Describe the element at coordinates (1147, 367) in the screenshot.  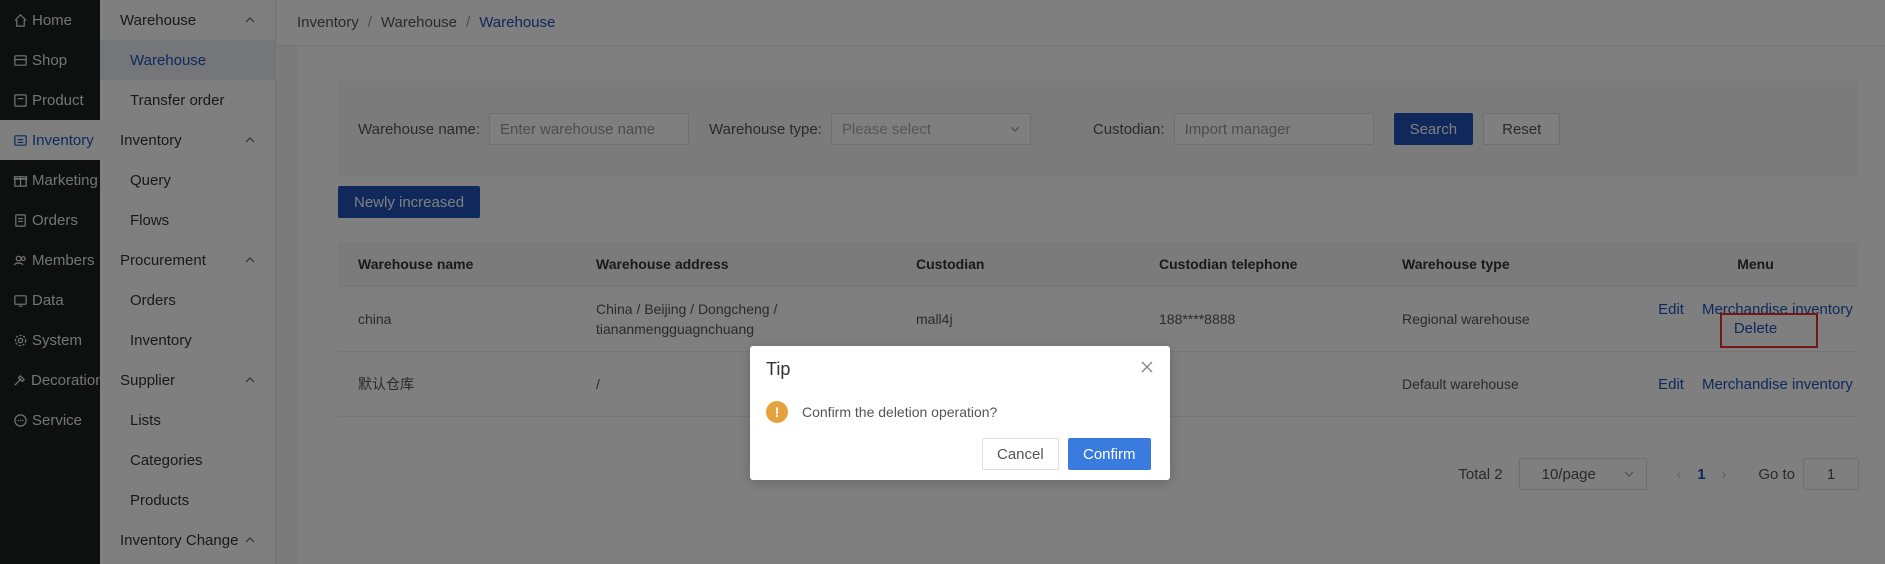
I see `close-icon` at that location.